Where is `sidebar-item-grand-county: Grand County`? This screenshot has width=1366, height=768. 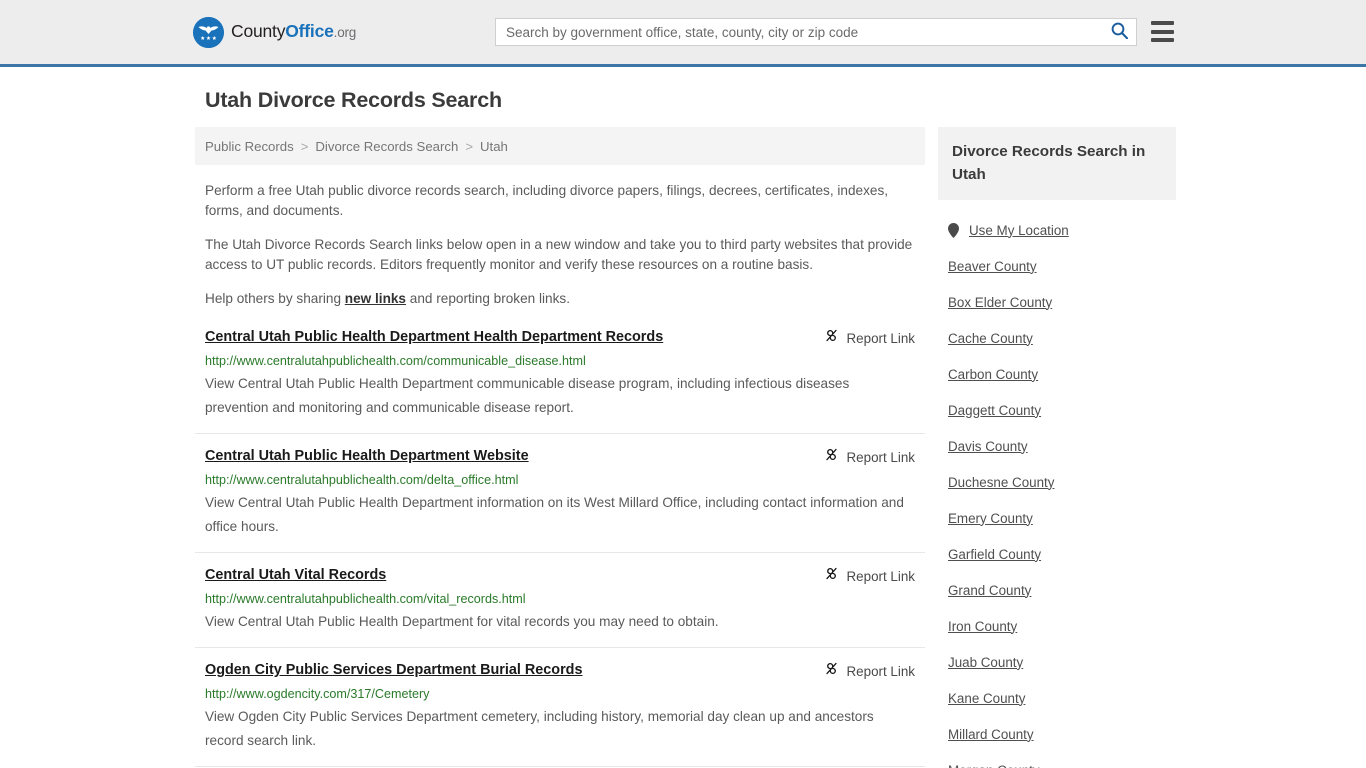
sidebar-item-grand-county: Grand County is located at coordinates (1057, 590).